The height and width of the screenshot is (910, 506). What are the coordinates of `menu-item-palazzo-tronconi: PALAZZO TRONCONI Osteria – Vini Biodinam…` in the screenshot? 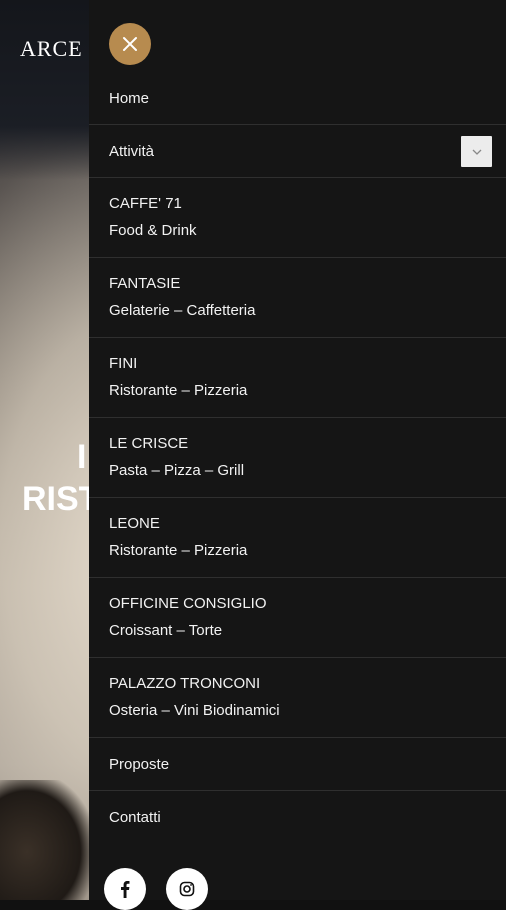 It's located at (297, 698).